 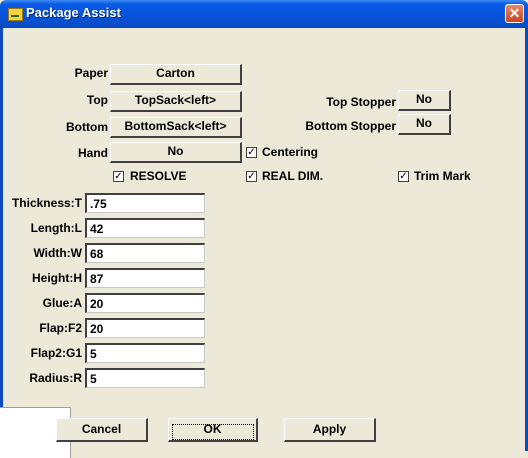 What do you see at coordinates (1, 239) in the screenshot?
I see `window-frame-left` at bounding box center [1, 239].